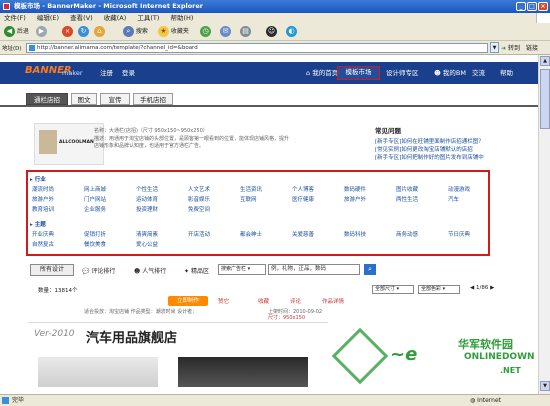 The height and width of the screenshot is (406, 550). What do you see at coordinates (510, 47) in the screenshot?
I see `go-button: ➜ 转到` at bounding box center [510, 47].